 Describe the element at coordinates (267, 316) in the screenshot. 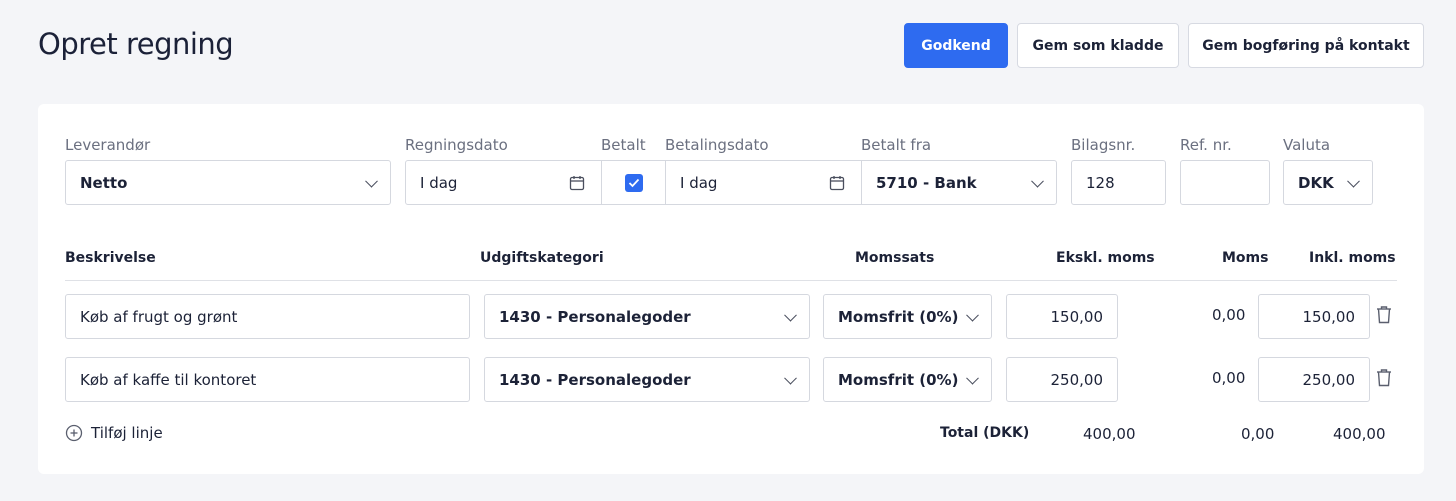

I see `description-input: Køb af frugt og grønt` at that location.